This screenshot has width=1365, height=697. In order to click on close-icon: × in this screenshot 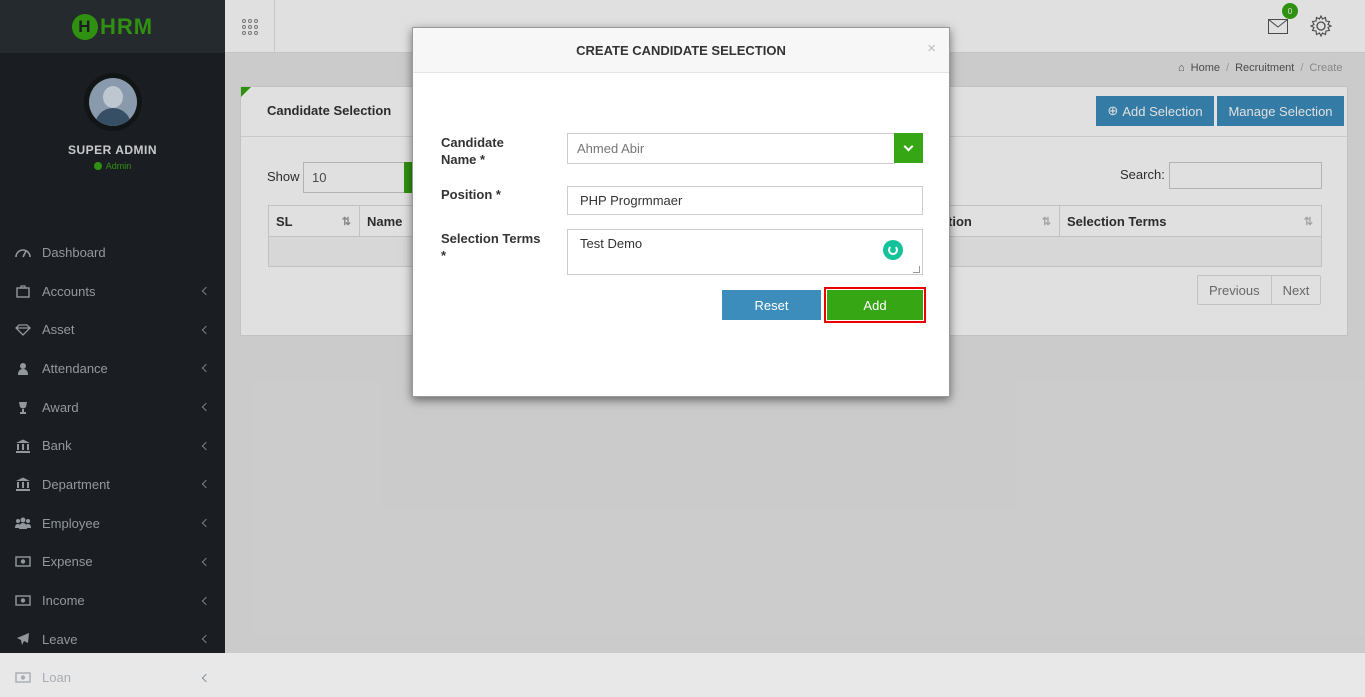, I will do `click(931, 48)`.